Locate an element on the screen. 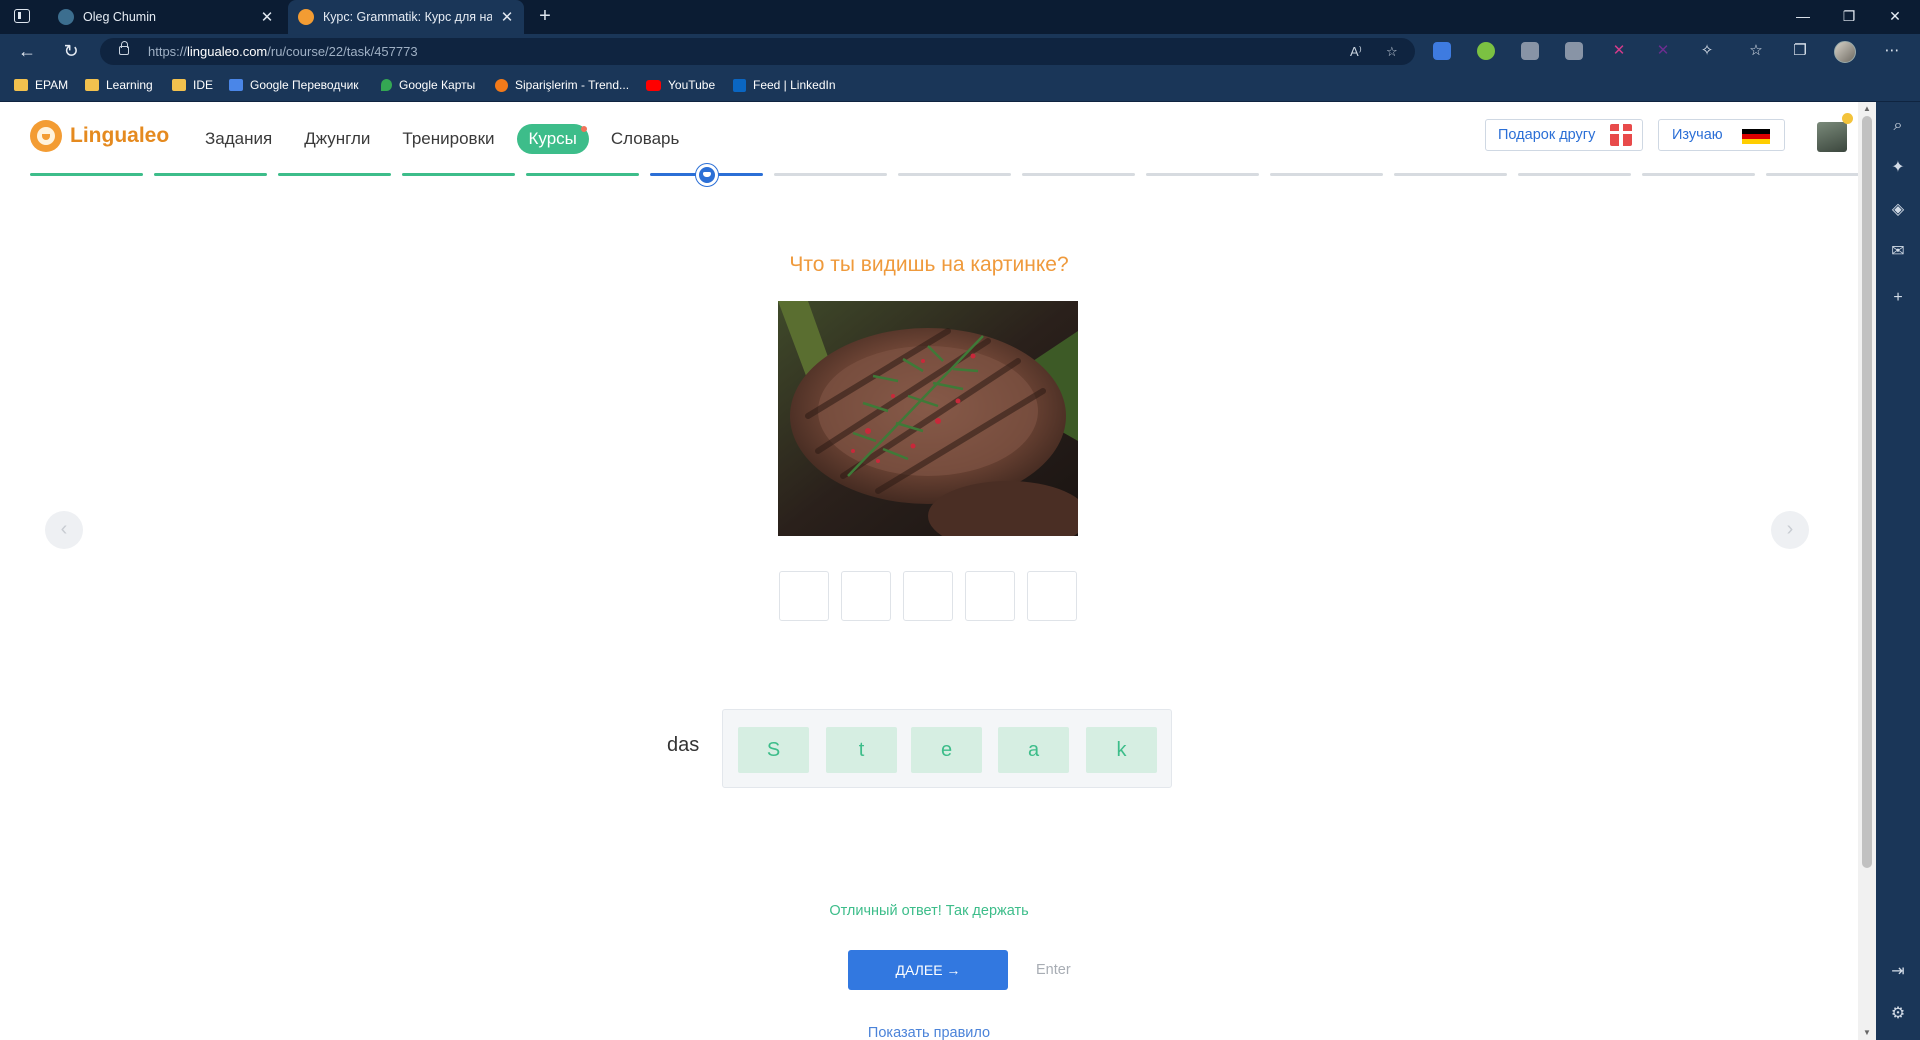 This screenshot has height=1040, width=1920. site-logo: Lingualeo is located at coordinates (99, 136).